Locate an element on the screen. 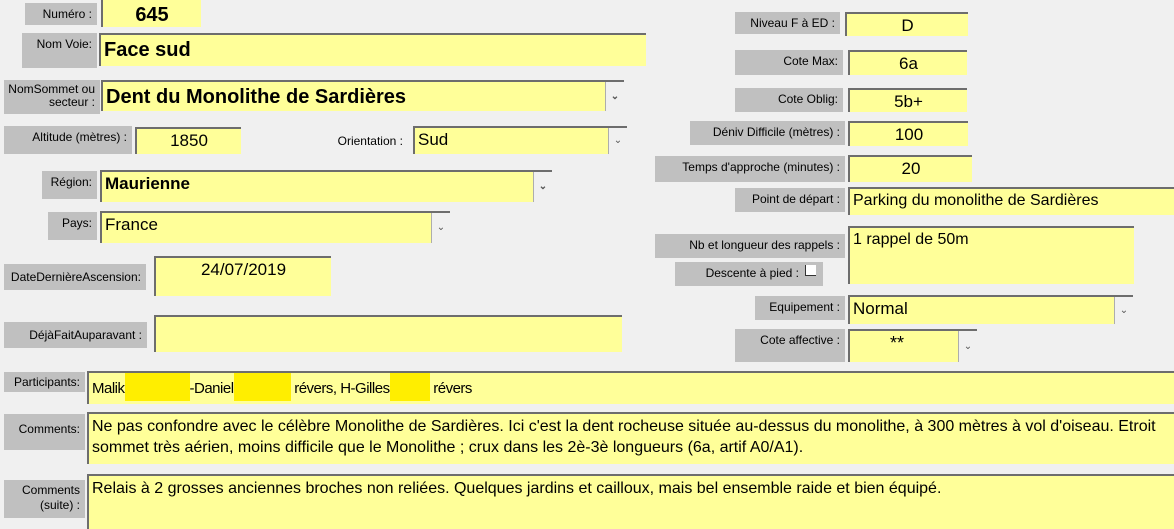  niveau-field: D is located at coordinates (906, 24).